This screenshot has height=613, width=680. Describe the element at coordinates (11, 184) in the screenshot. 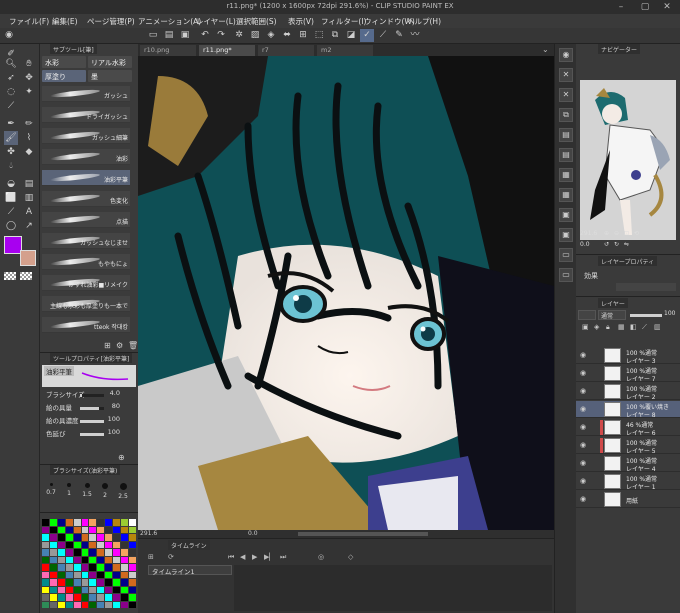

I see `fill-bucket-icon: ◒` at that location.